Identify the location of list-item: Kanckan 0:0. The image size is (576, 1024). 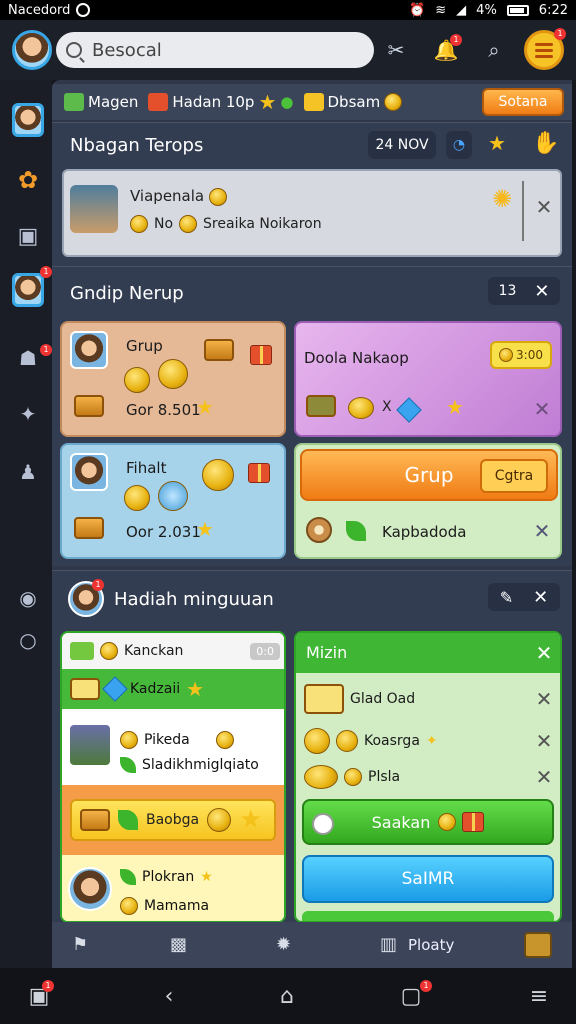
(173, 651).